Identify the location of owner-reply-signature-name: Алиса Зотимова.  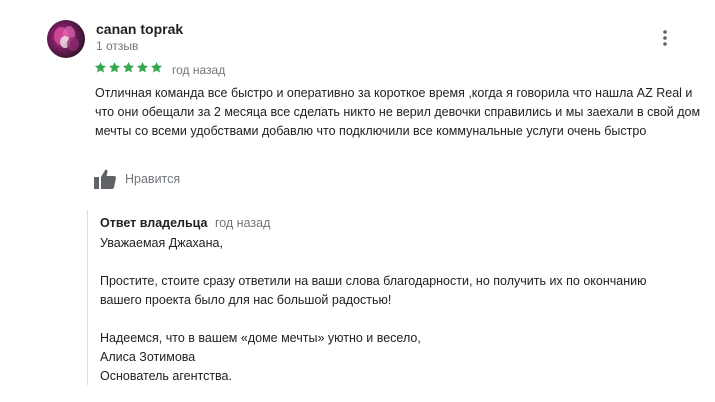
(148, 357).